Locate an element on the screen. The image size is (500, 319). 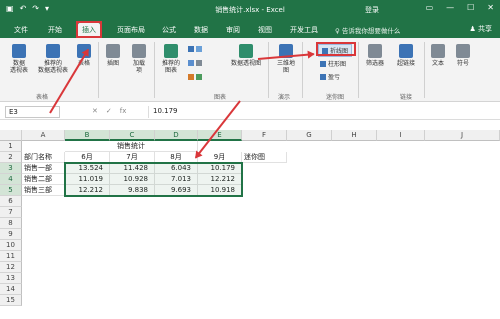
minimize-icon: — is located at coordinates (450, 7).